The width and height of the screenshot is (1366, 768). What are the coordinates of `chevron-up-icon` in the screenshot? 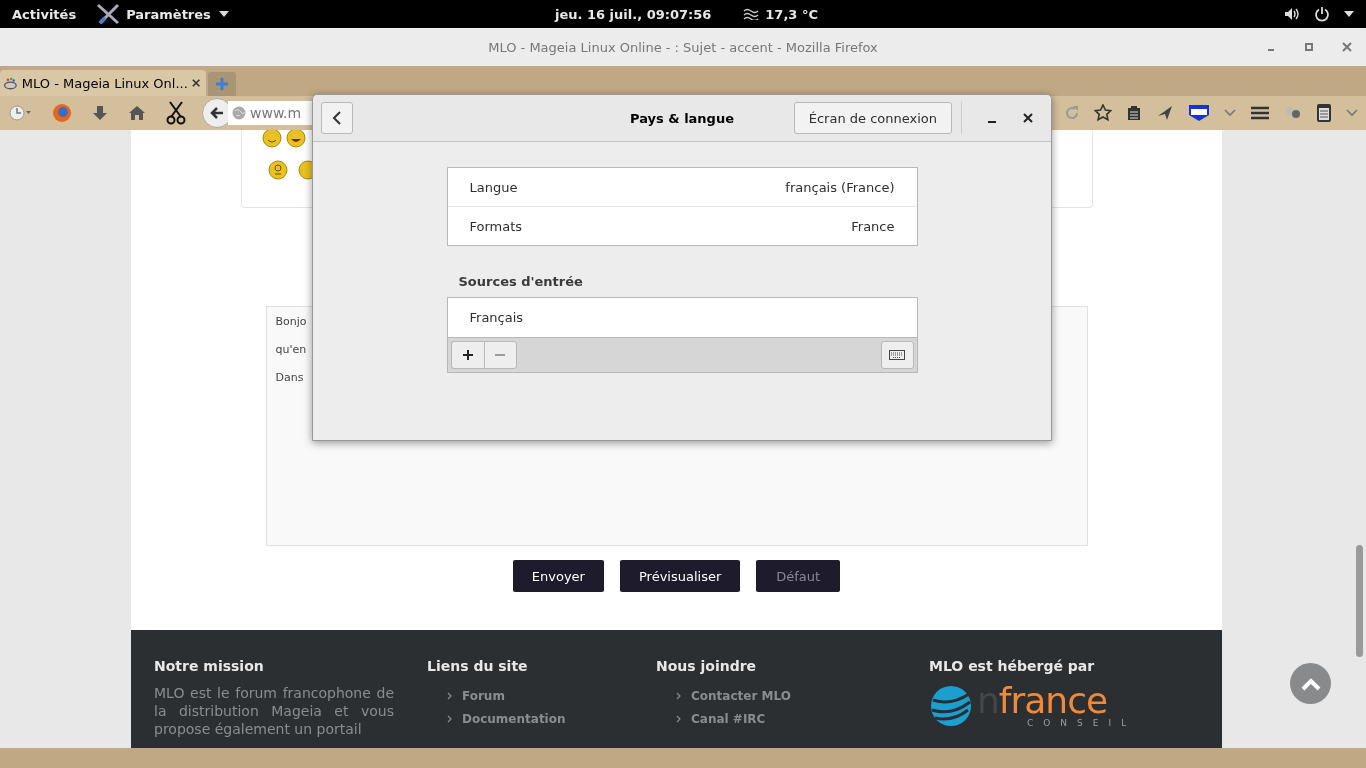 It's located at (1310, 683).